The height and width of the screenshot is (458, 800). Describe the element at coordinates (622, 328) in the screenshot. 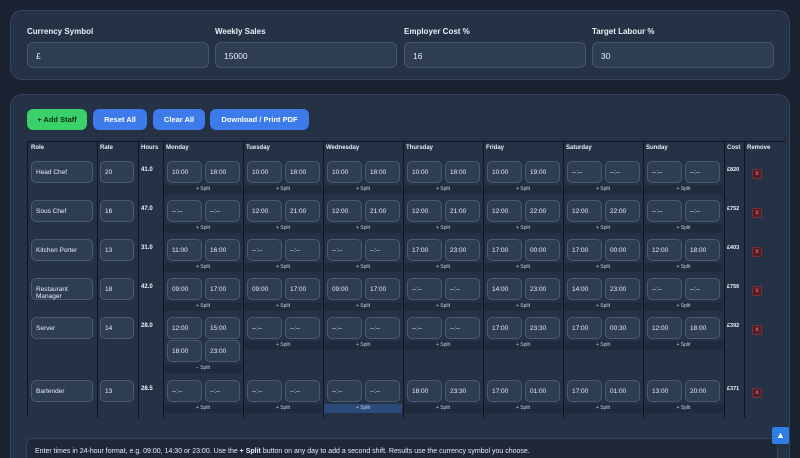

I see `saturday-end-input: 00:30` at that location.